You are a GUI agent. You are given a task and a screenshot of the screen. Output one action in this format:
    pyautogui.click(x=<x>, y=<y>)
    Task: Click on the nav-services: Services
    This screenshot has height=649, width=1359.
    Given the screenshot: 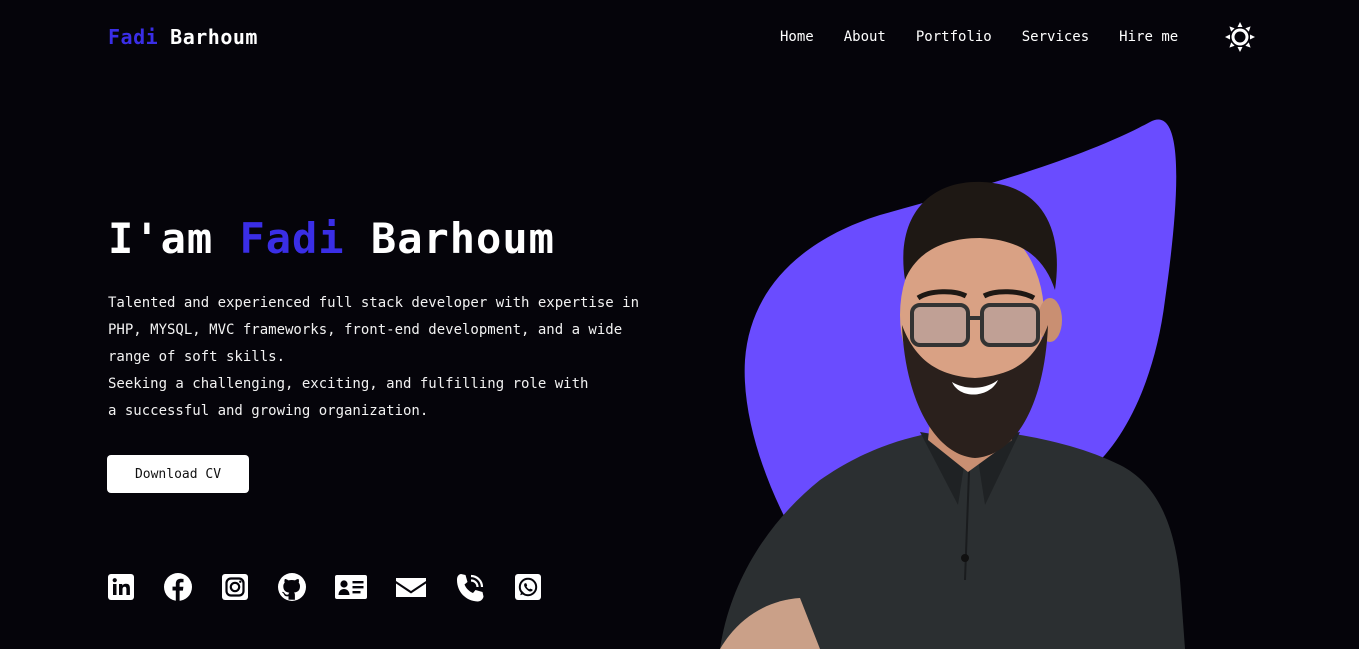 What is the action you would take?
    pyautogui.click(x=1055, y=37)
    